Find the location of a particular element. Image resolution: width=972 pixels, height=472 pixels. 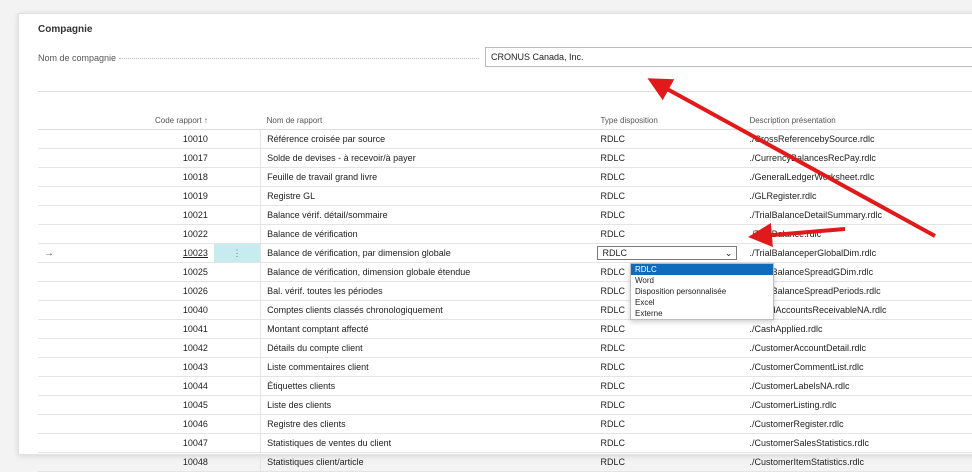

report-code-cell: 10025 is located at coordinates (141, 272).